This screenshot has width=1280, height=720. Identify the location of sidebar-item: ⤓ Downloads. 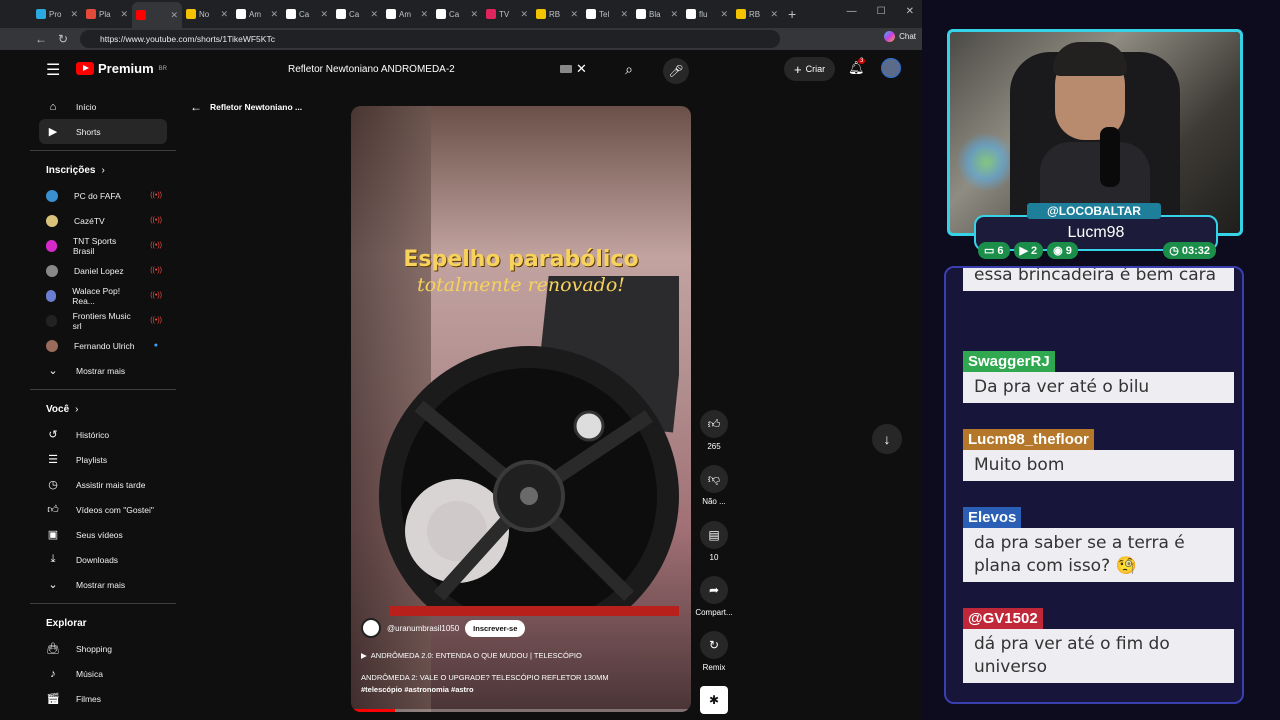
(103, 559).